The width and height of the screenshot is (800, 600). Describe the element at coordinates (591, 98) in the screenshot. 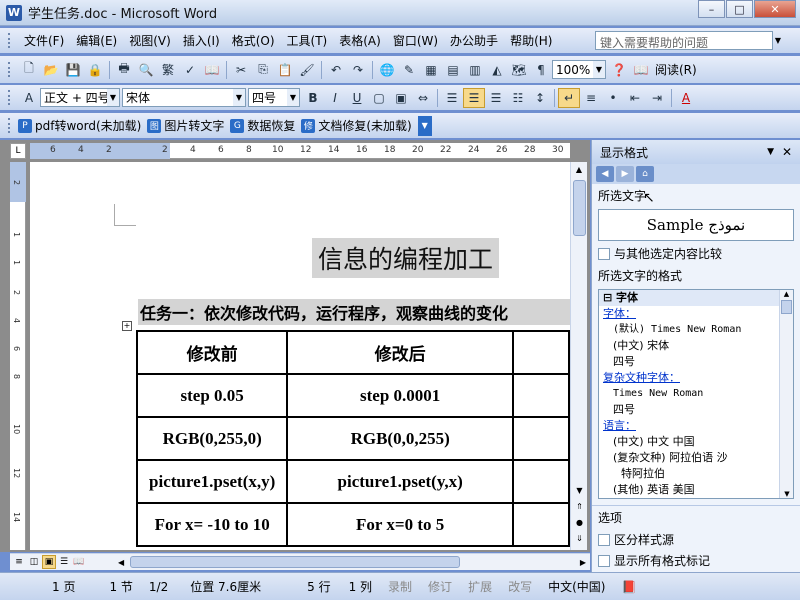

I see `numbering-icon: ≡` at that location.